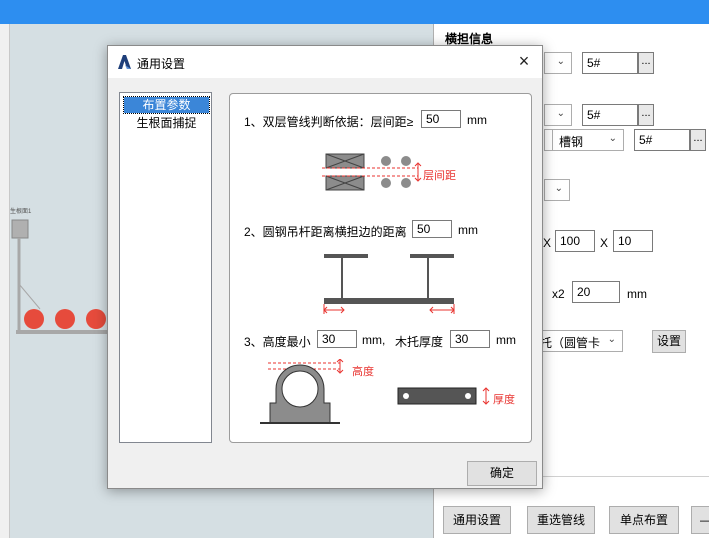  What do you see at coordinates (571, 142) in the screenshot?
I see `row3-type-value: 槽钢` at bounding box center [571, 142].